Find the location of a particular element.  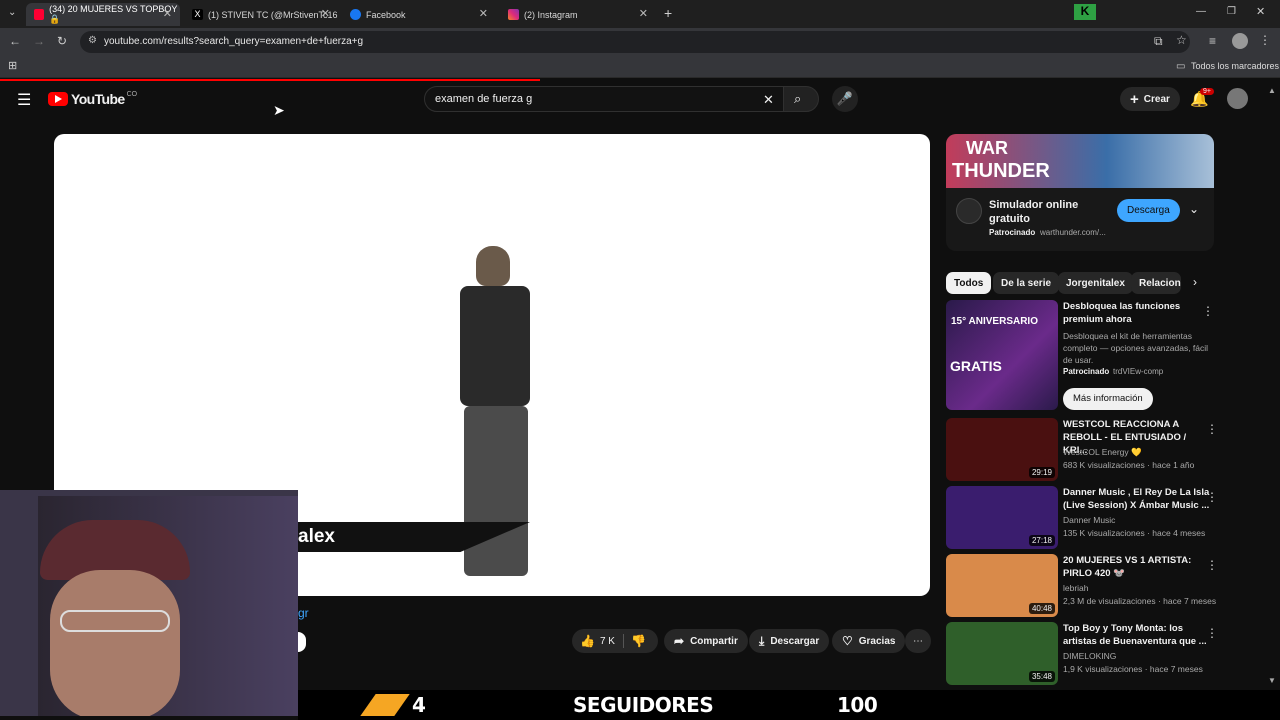

x-favicon-icon: X is located at coordinates (197, 14).